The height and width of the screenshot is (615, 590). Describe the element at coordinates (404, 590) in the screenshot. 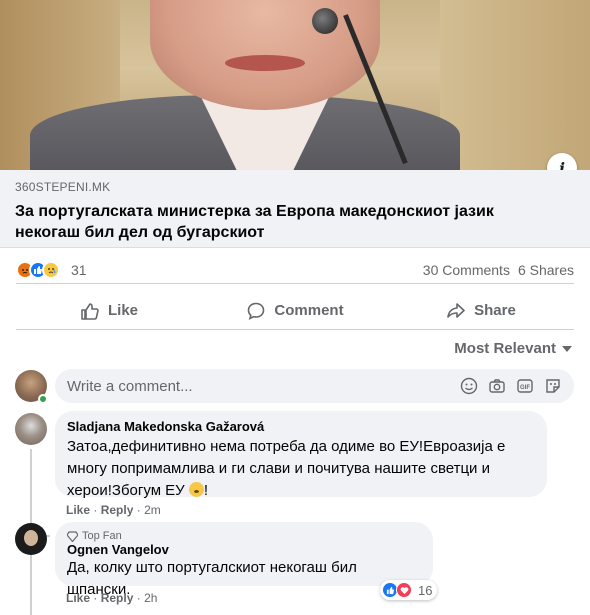

I see `love-reaction-icon` at that location.